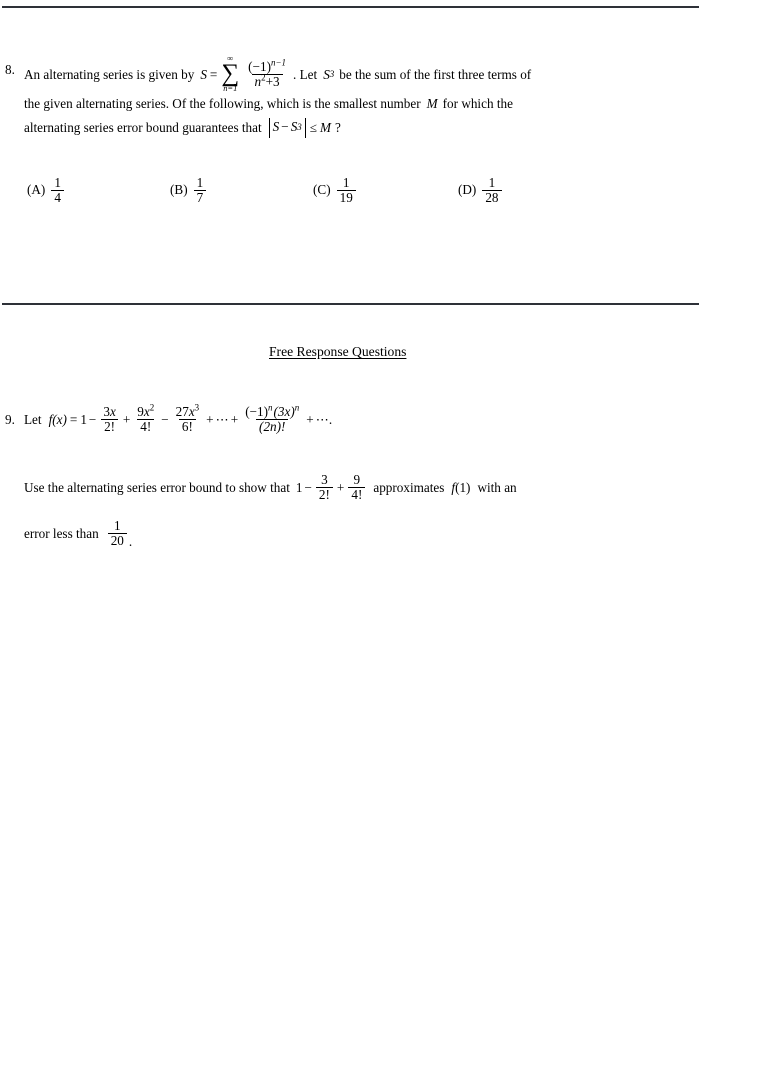 The height and width of the screenshot is (1067, 768). Describe the element at coordinates (346, 197) in the screenshot. I see `answer-choice-c-denominator: 19` at that location.